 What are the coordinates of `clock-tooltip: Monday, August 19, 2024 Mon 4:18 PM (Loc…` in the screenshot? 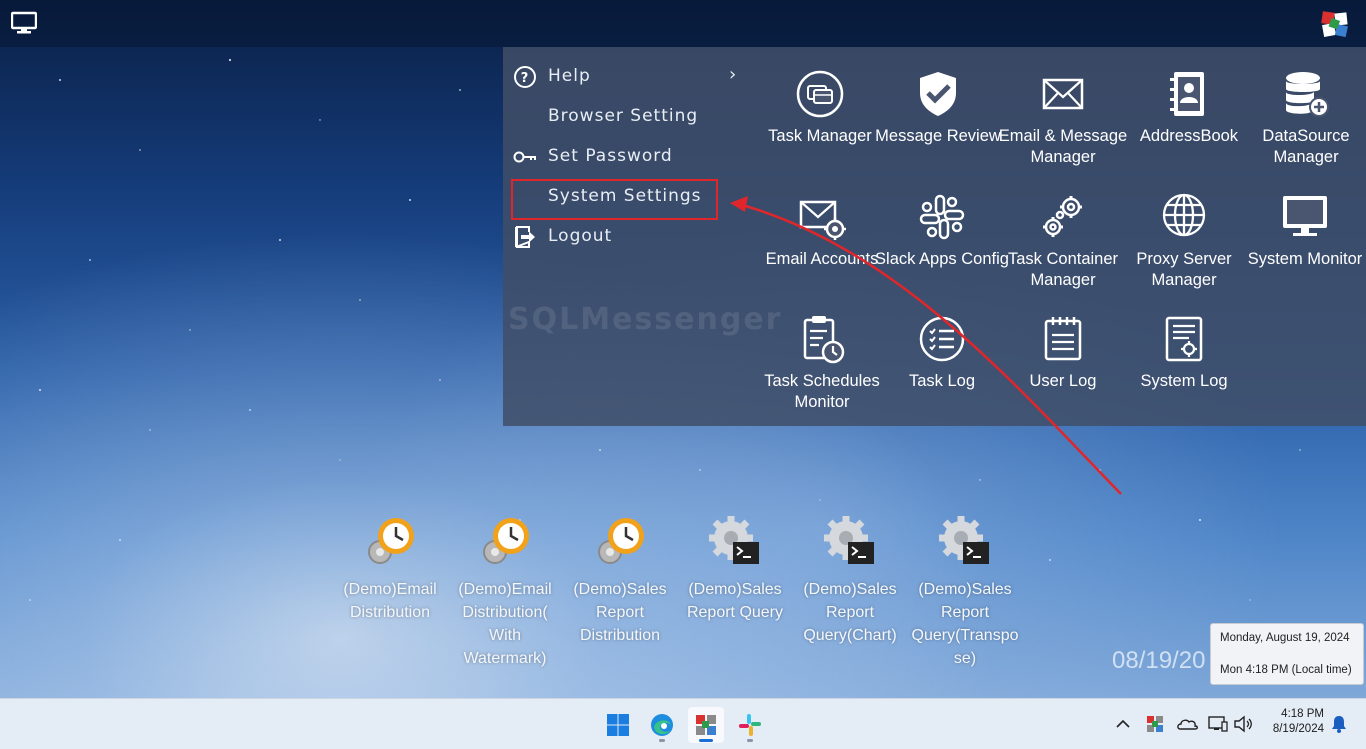 It's located at (1287, 654).